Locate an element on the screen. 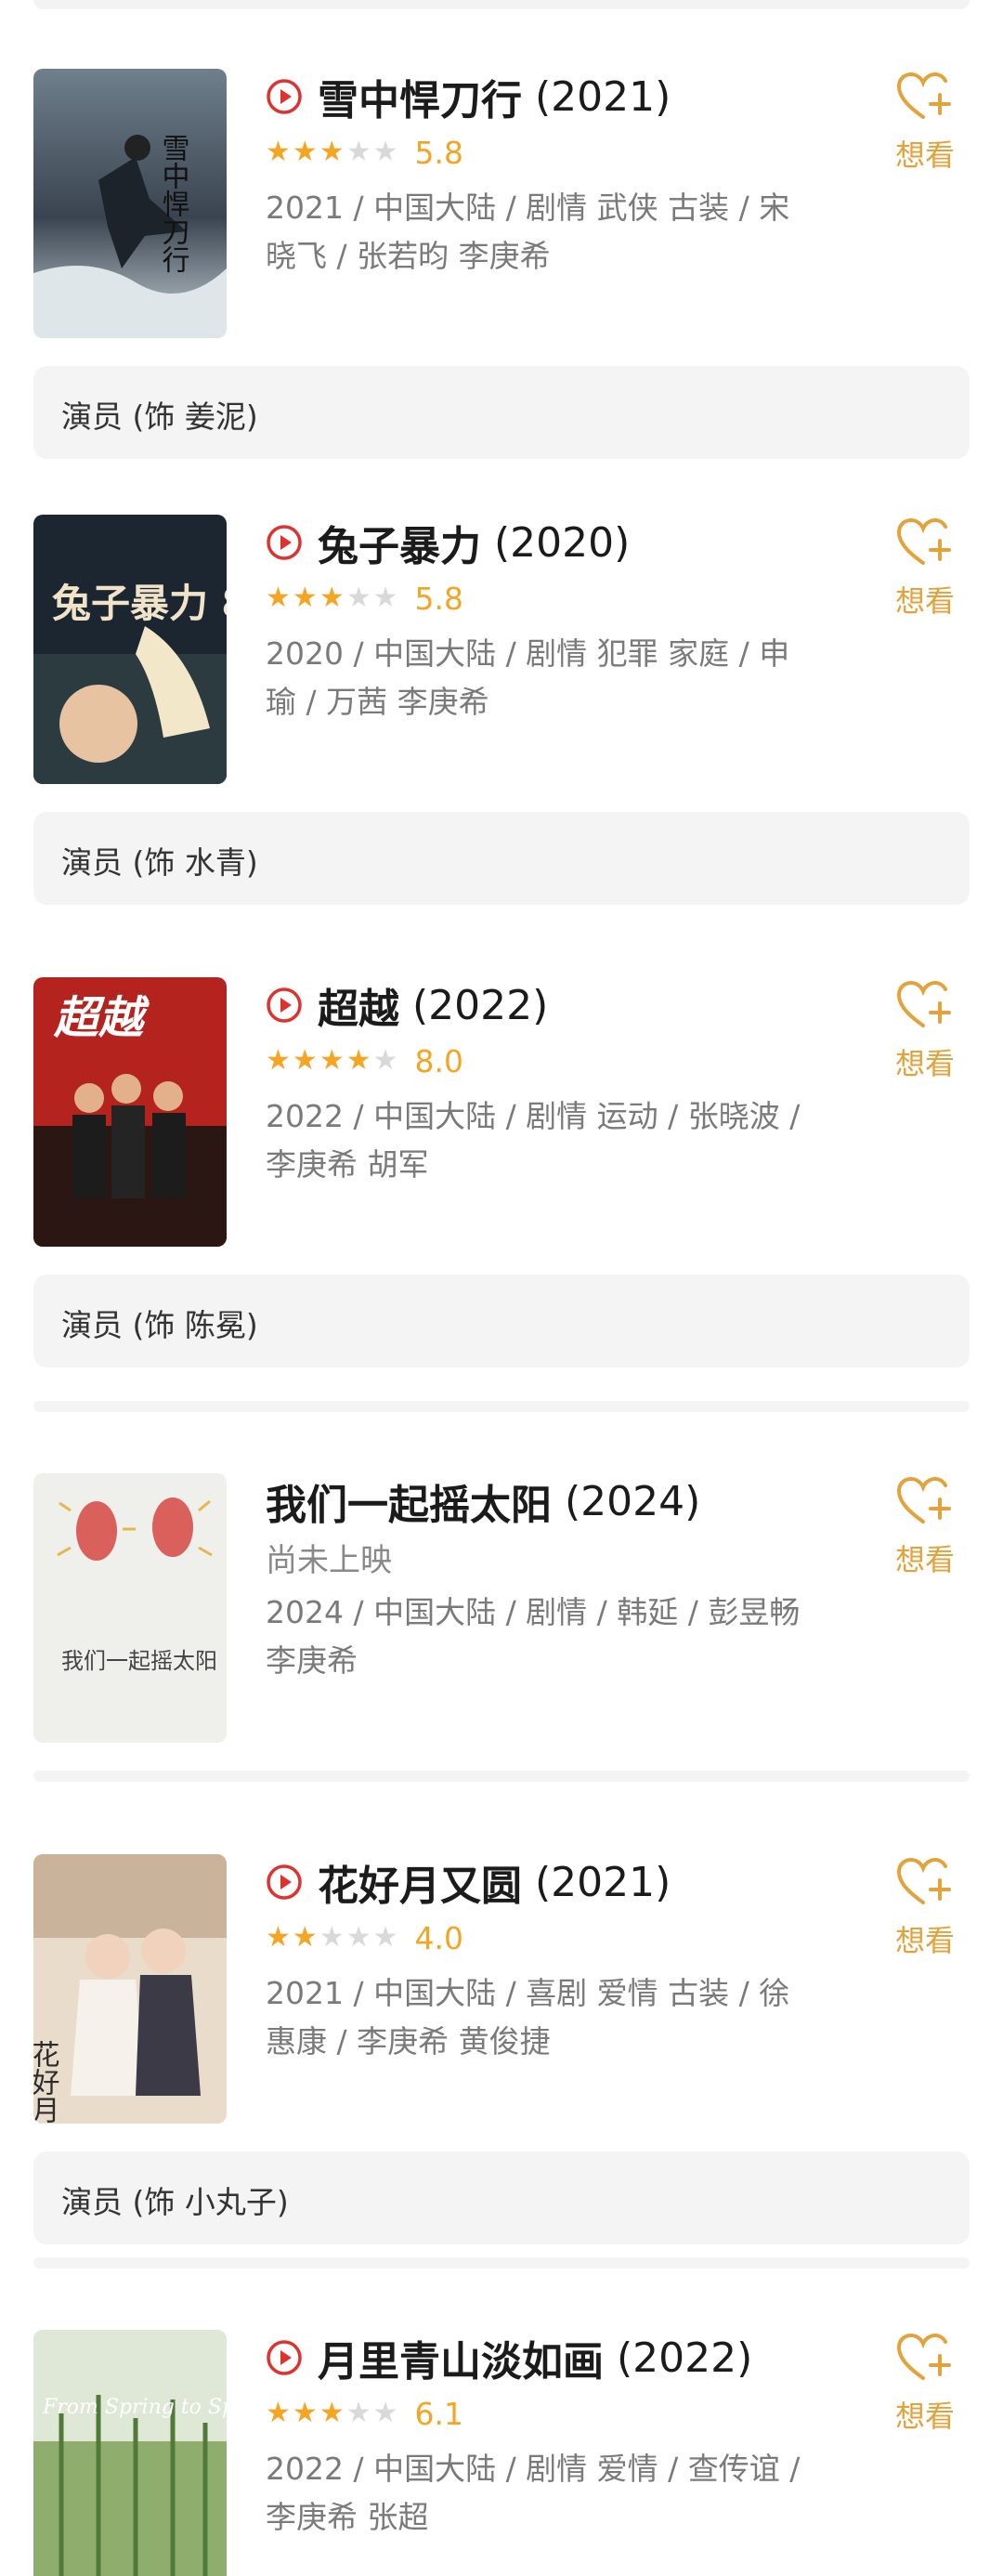  movie-poster: 雪中悍刀行 is located at coordinates (130, 204).